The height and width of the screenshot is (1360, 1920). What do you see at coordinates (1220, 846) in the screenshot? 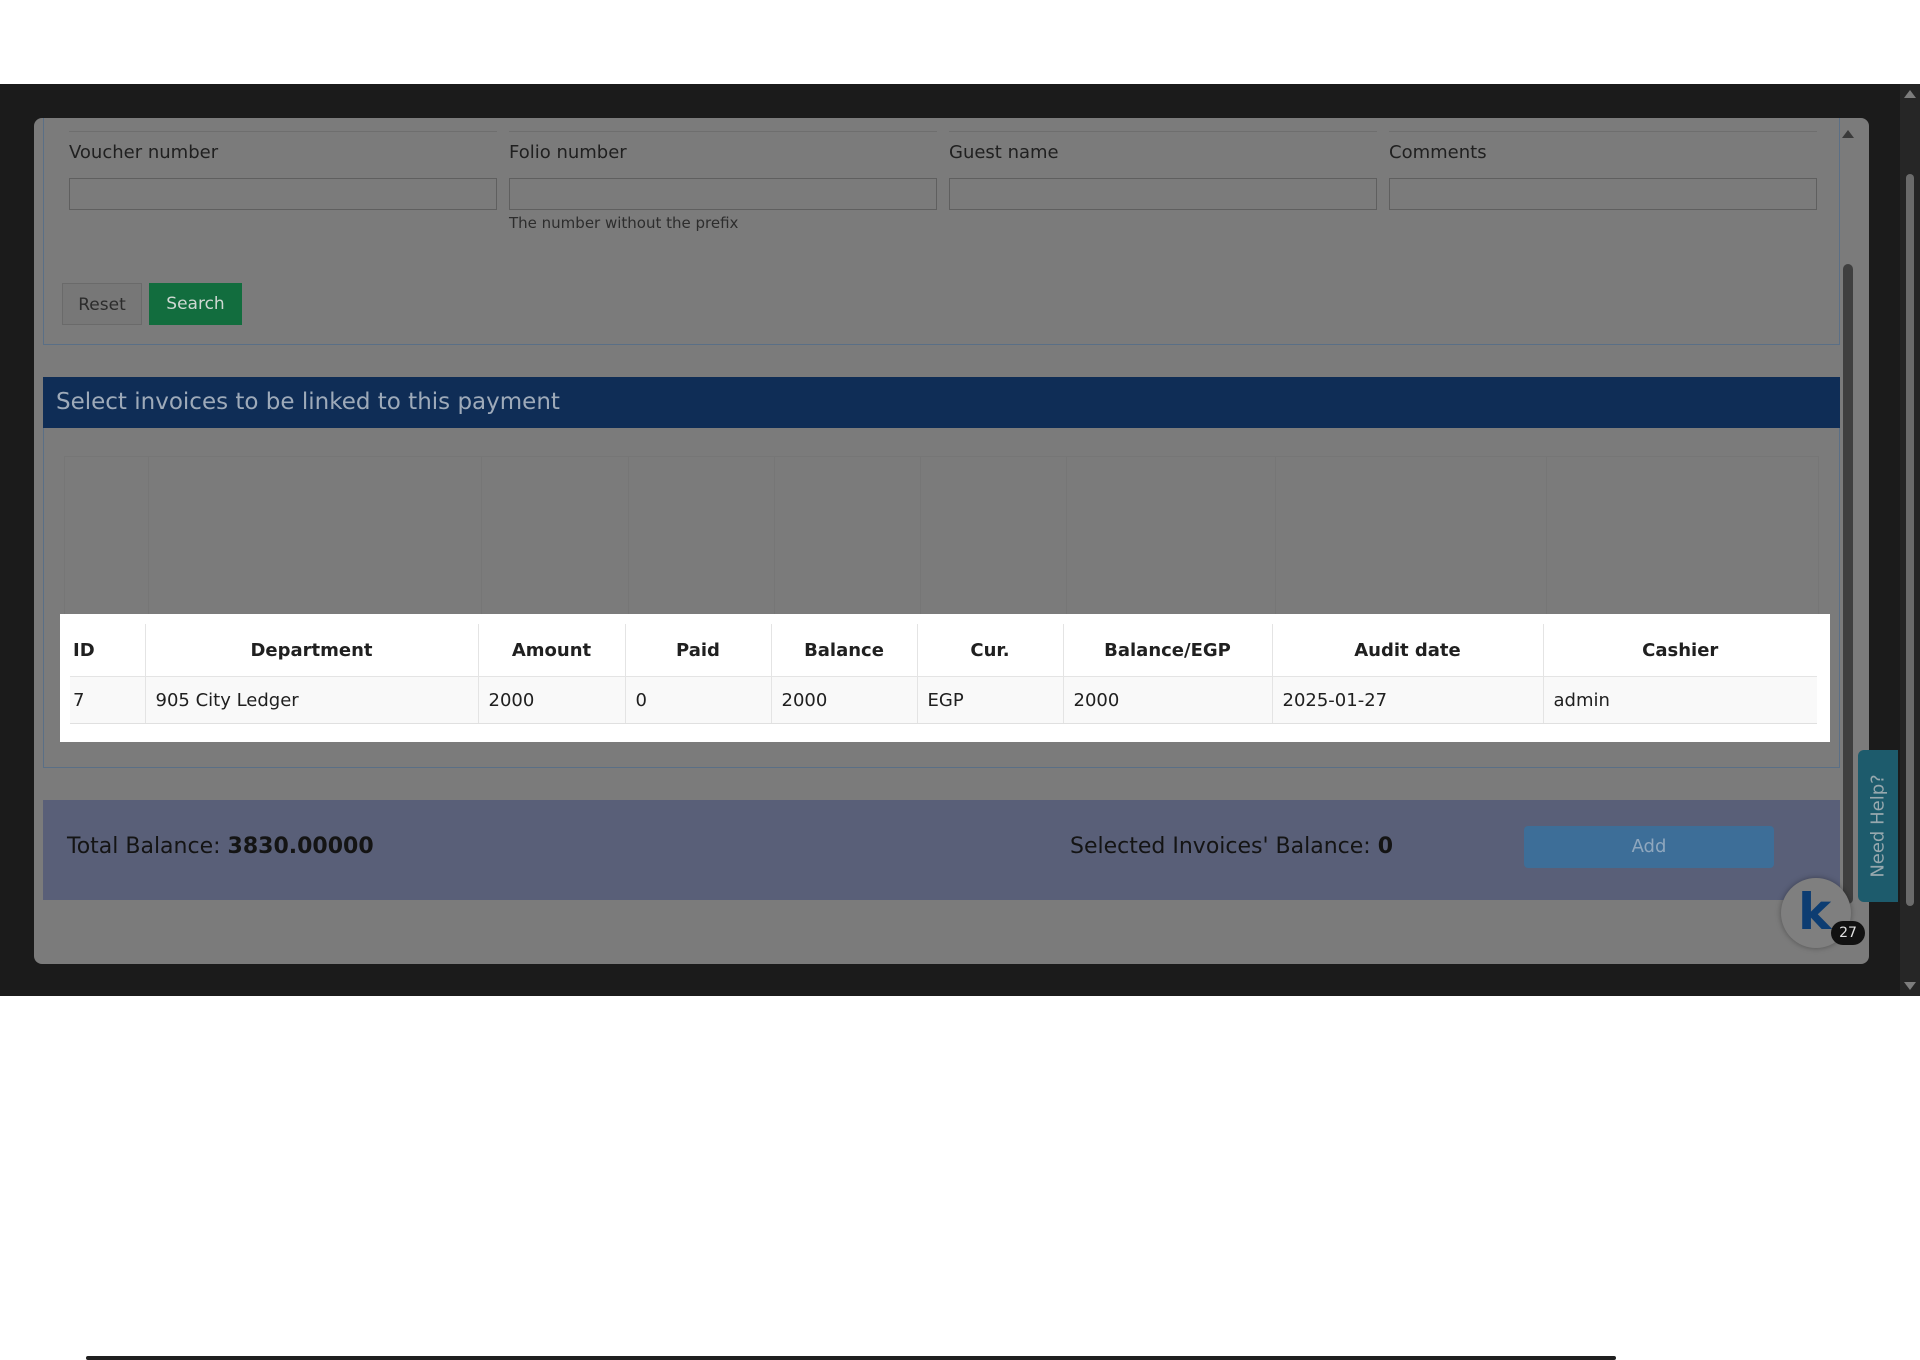
I see `selected-balance-label: Selected Invoices' Balance:` at bounding box center [1220, 846].